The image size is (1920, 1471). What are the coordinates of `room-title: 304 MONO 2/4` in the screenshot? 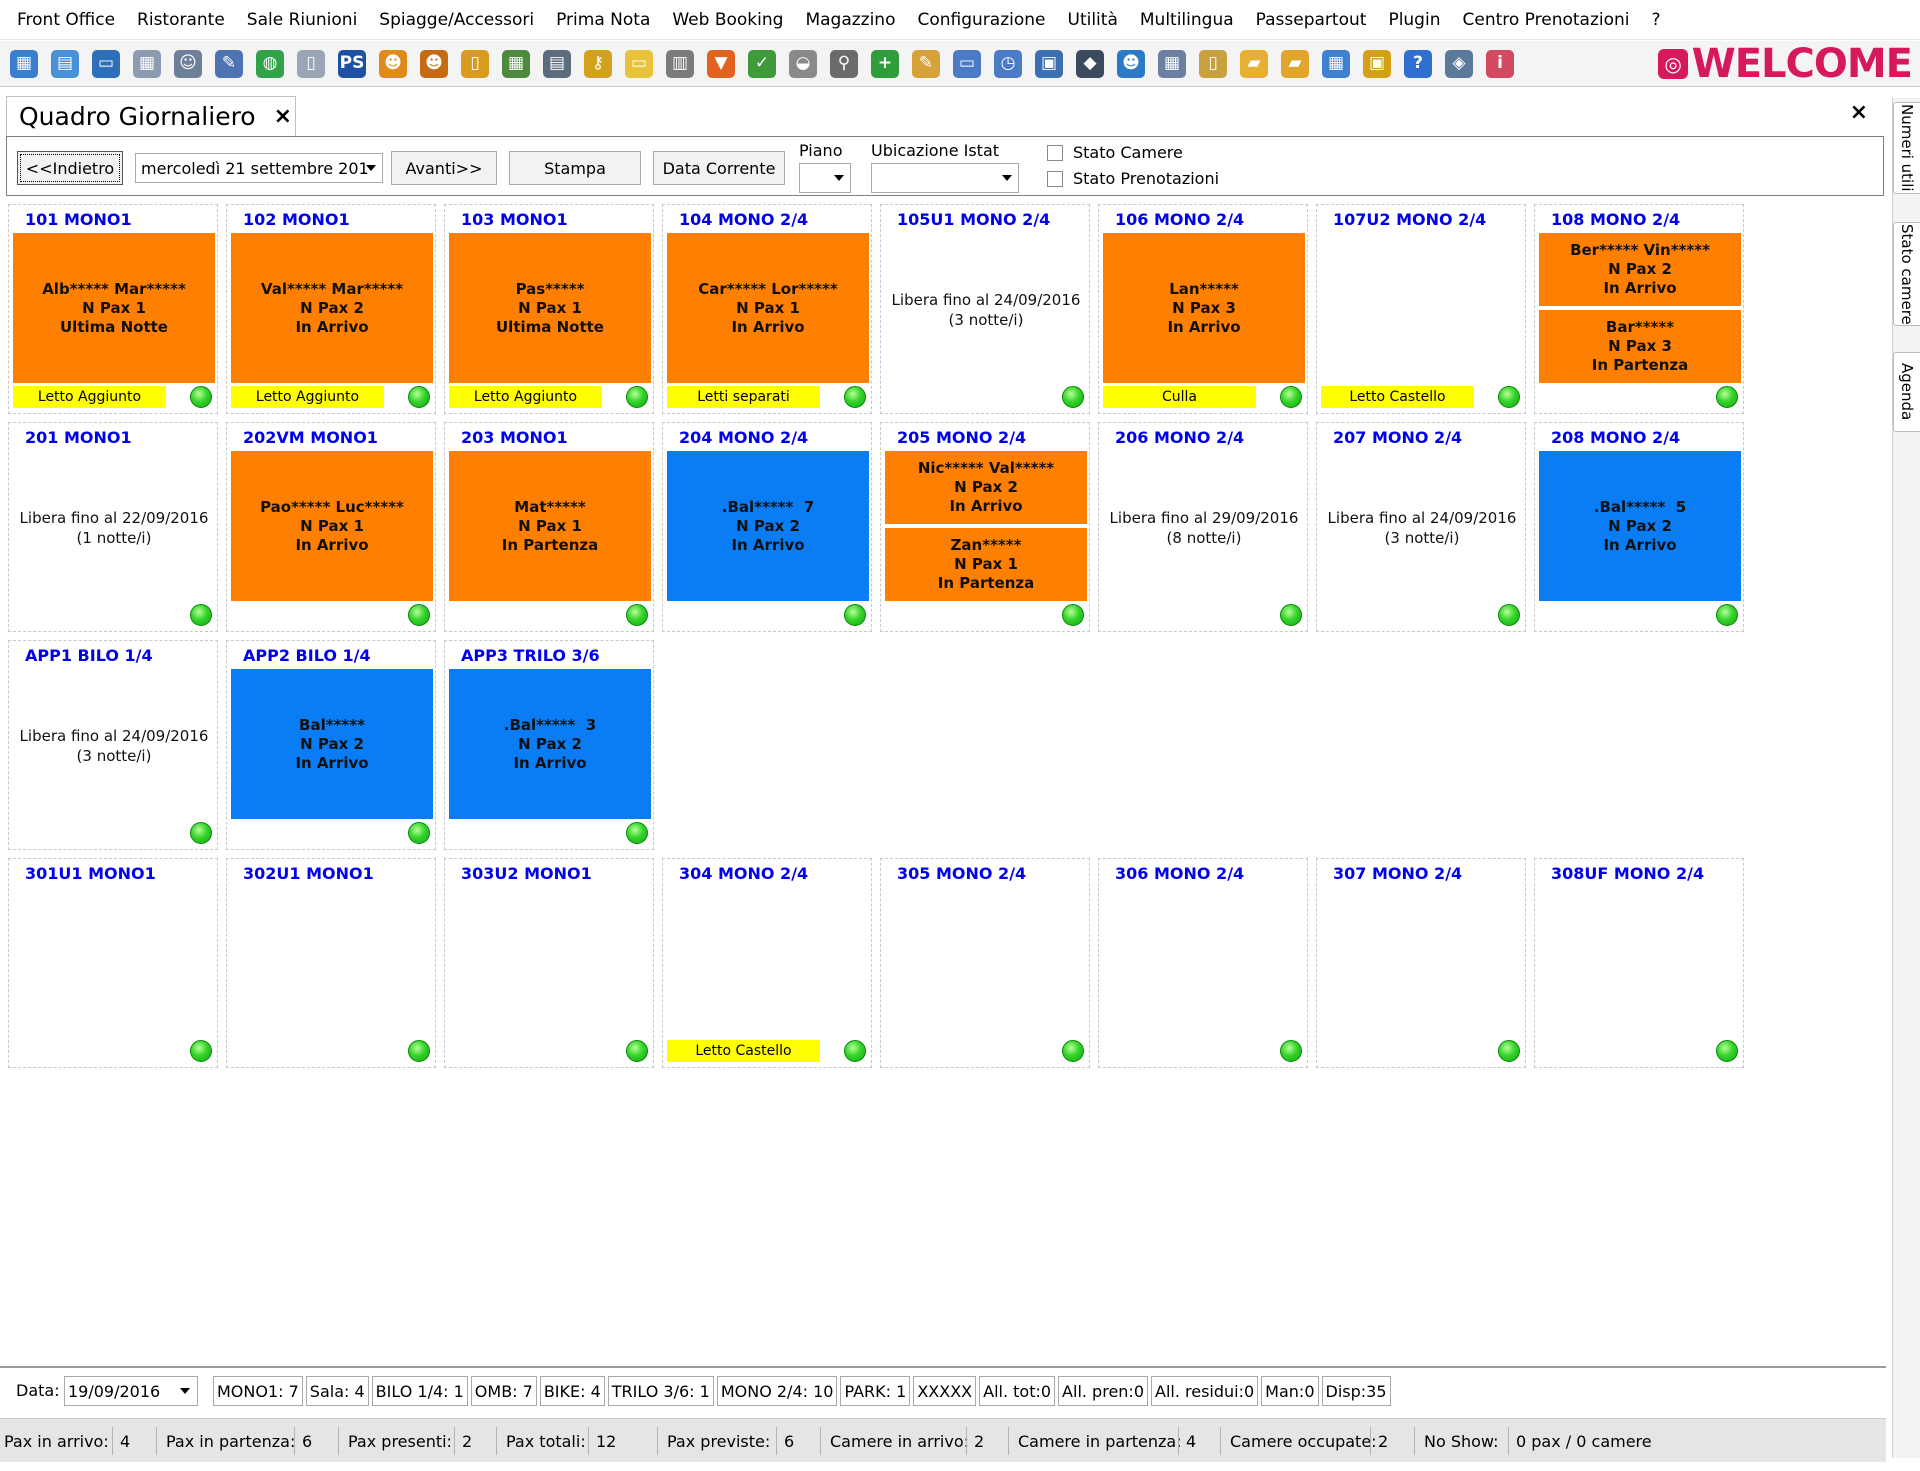 It's located at (743, 873).